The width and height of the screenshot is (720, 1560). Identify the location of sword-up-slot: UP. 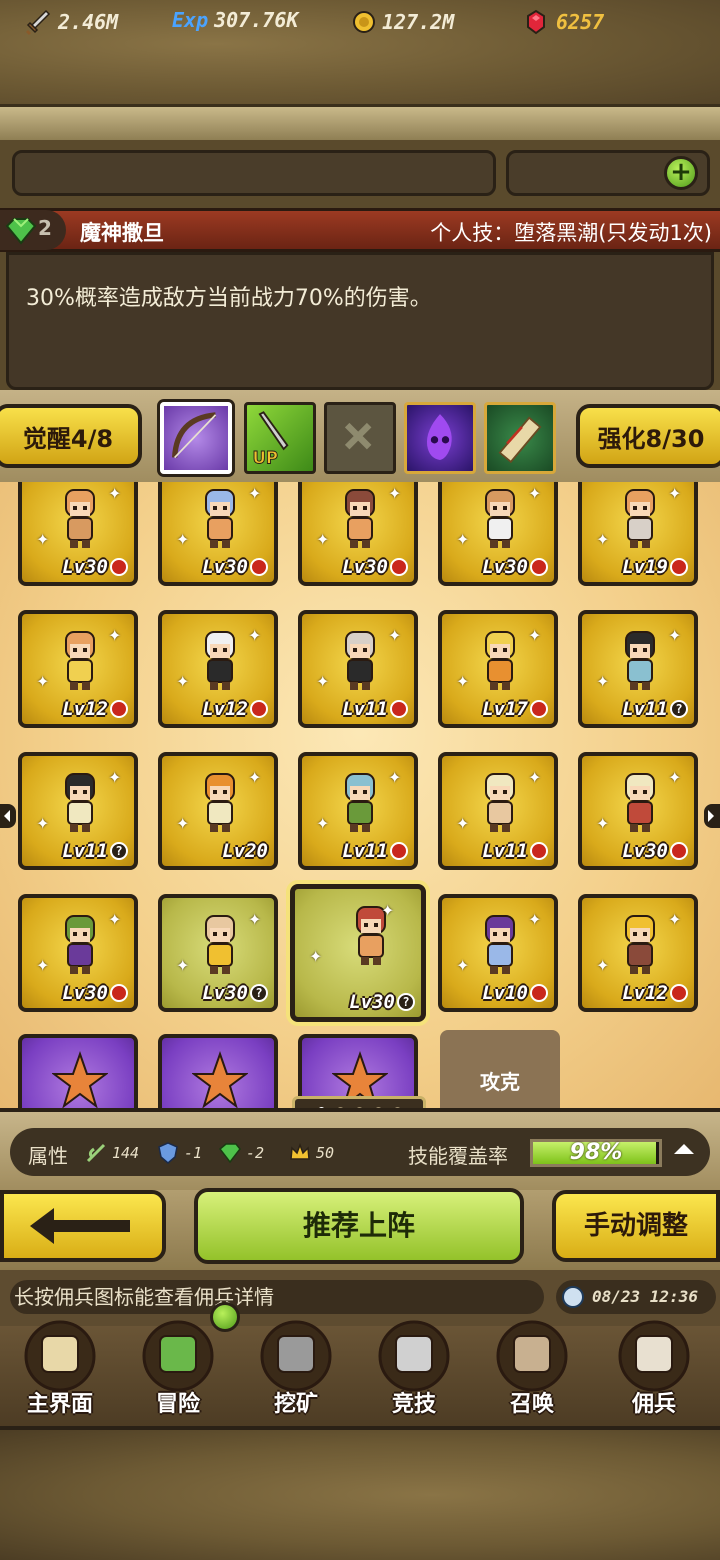
(280, 438).